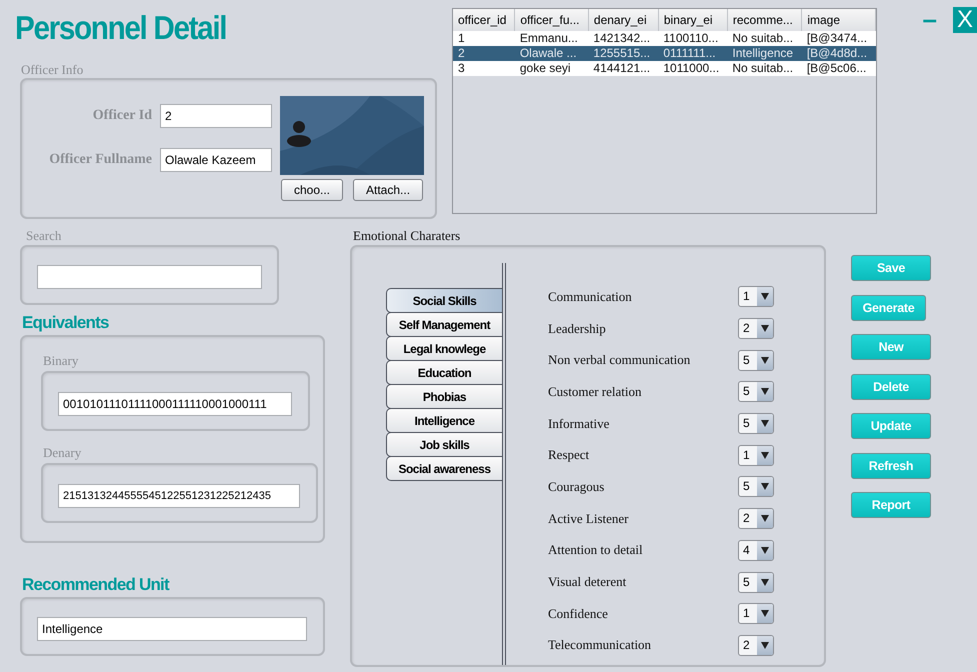  Describe the element at coordinates (623, 20) in the screenshot. I see `column-header: denary_ei` at that location.